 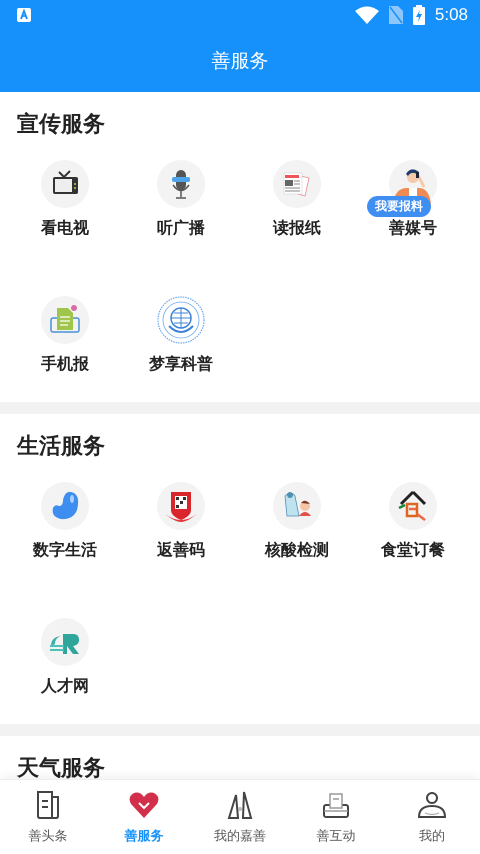 What do you see at coordinates (65, 686) in the screenshot?
I see `service-label: 人才网` at bounding box center [65, 686].